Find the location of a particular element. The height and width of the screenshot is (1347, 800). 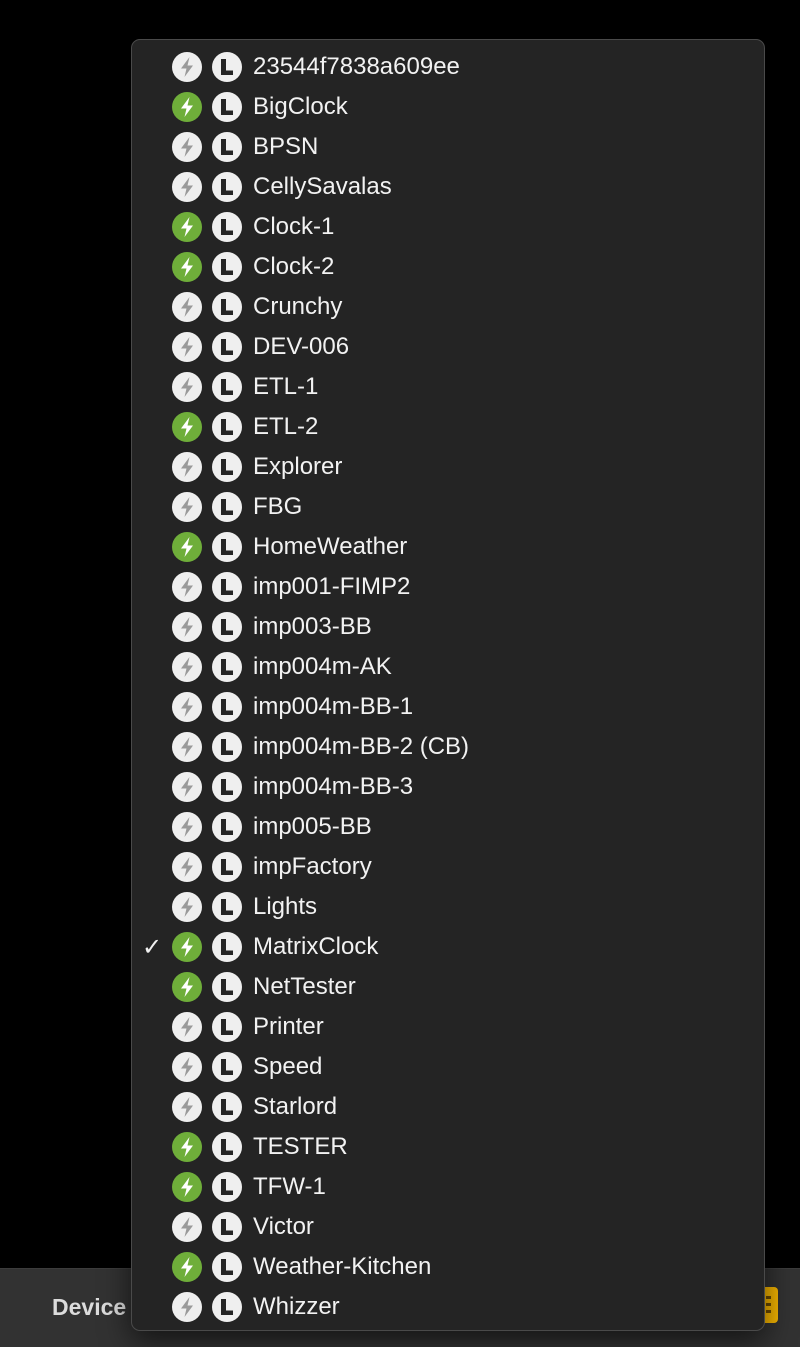

device-name-label: CellySavalas is located at coordinates (322, 186).